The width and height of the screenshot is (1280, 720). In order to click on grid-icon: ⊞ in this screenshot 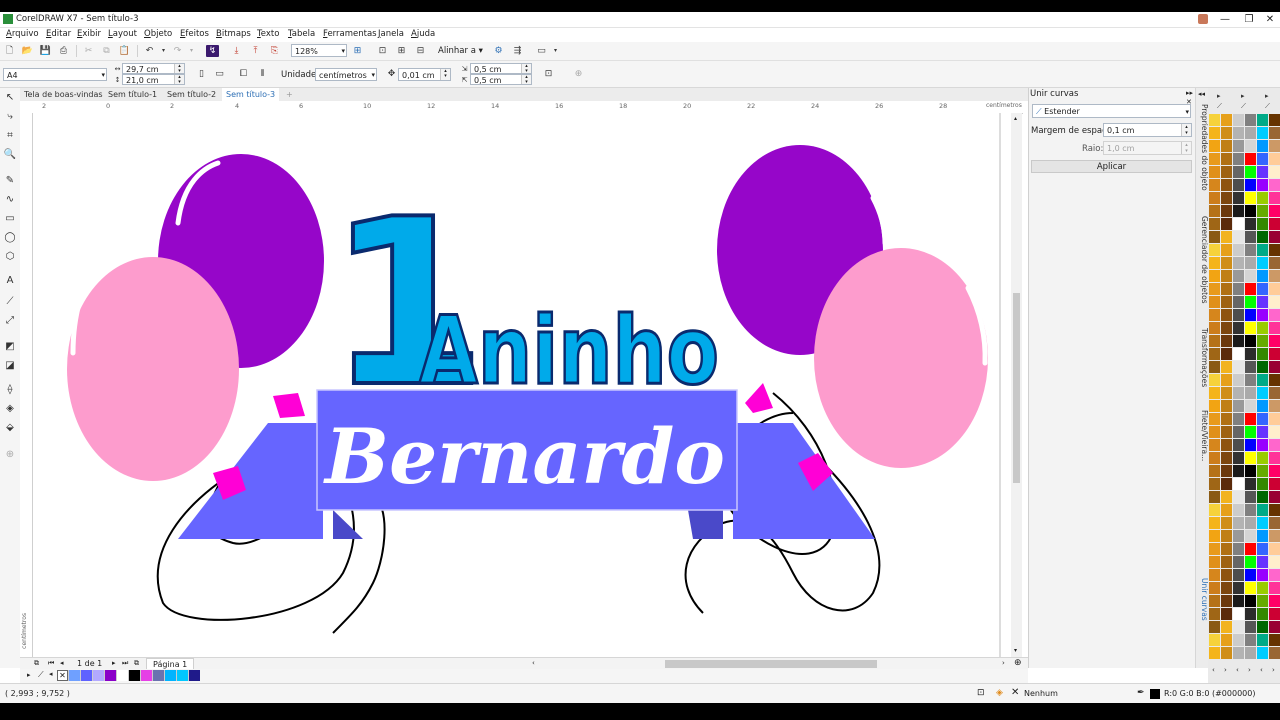, I will do `click(401, 51)`.